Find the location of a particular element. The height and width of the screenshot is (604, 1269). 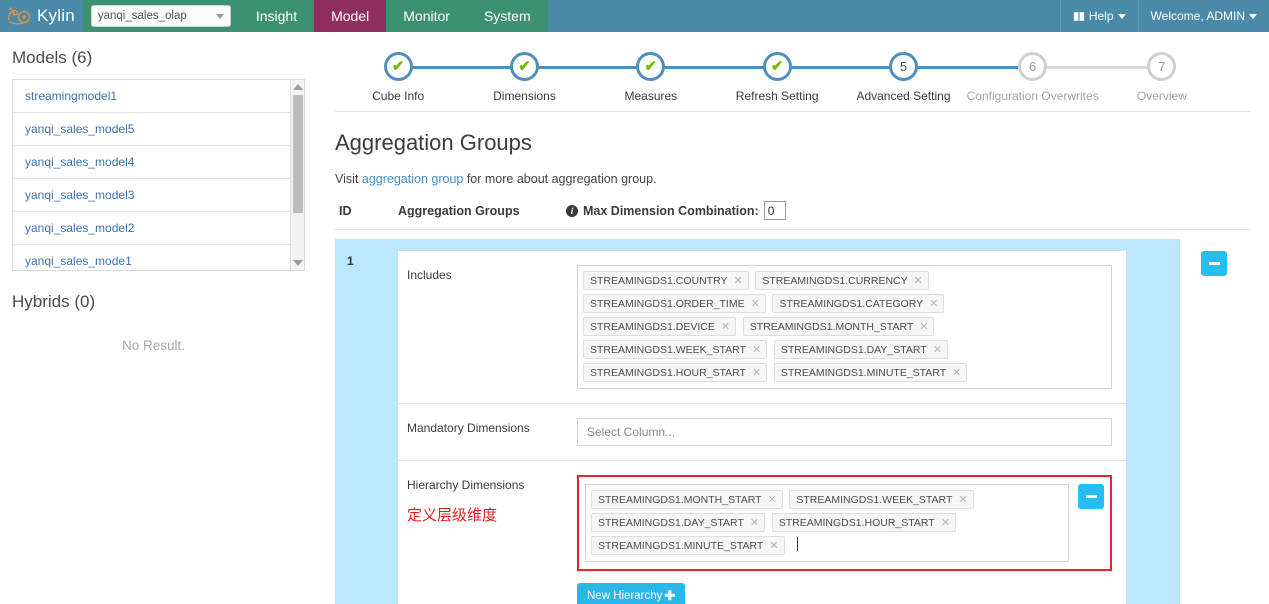

user-label: Welcome, ADMIN is located at coordinates (1197, 16).